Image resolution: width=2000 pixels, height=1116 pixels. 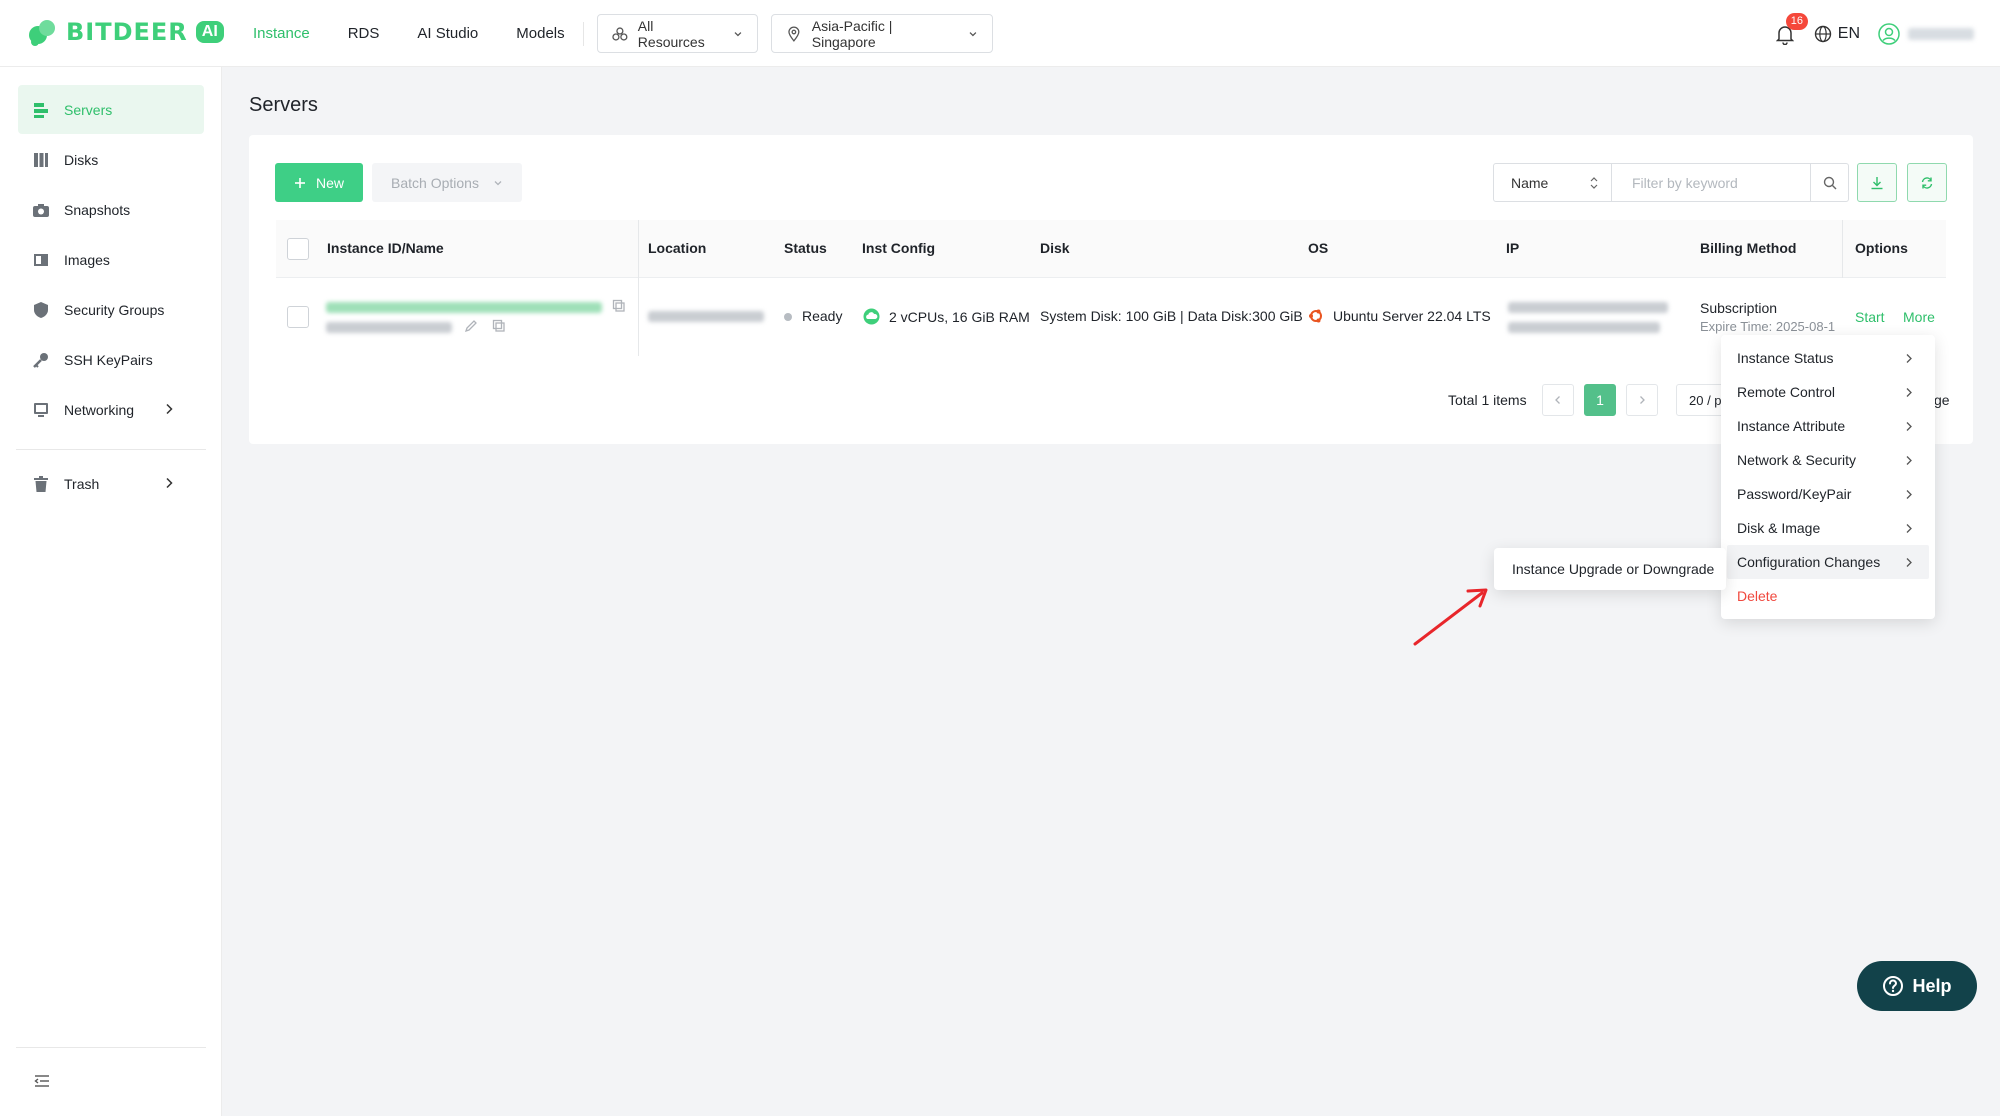 I want to click on networking-icon, so click(x=41, y=409).